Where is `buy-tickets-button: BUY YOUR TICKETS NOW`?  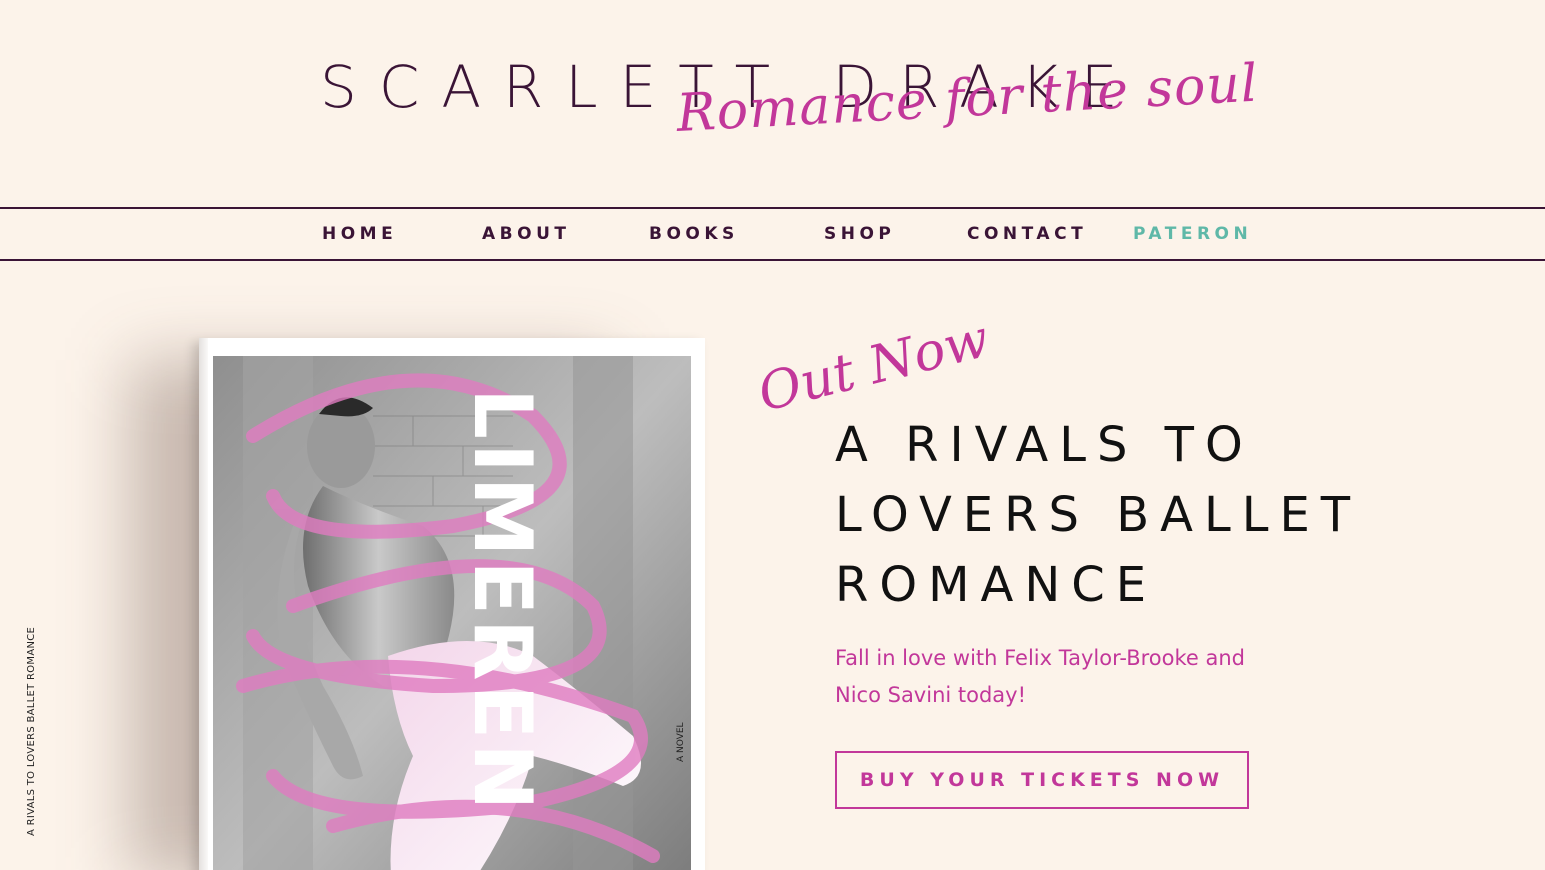
buy-tickets-button: BUY YOUR TICKETS NOW is located at coordinates (1042, 780).